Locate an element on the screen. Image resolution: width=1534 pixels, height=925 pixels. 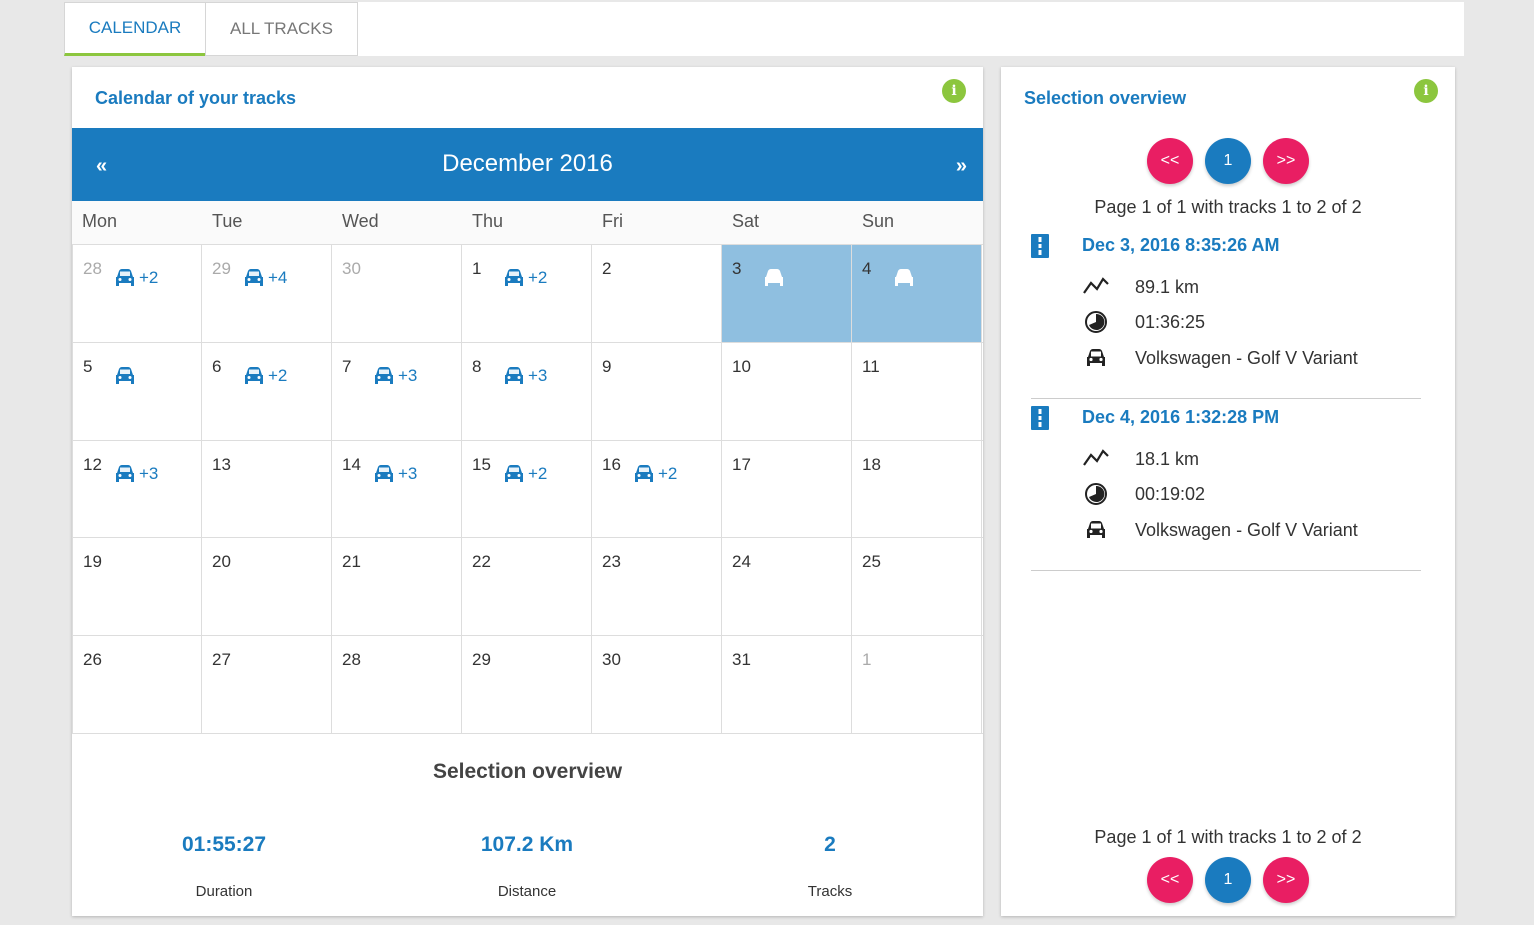
weekday-label: Sun is located at coordinates (878, 221).